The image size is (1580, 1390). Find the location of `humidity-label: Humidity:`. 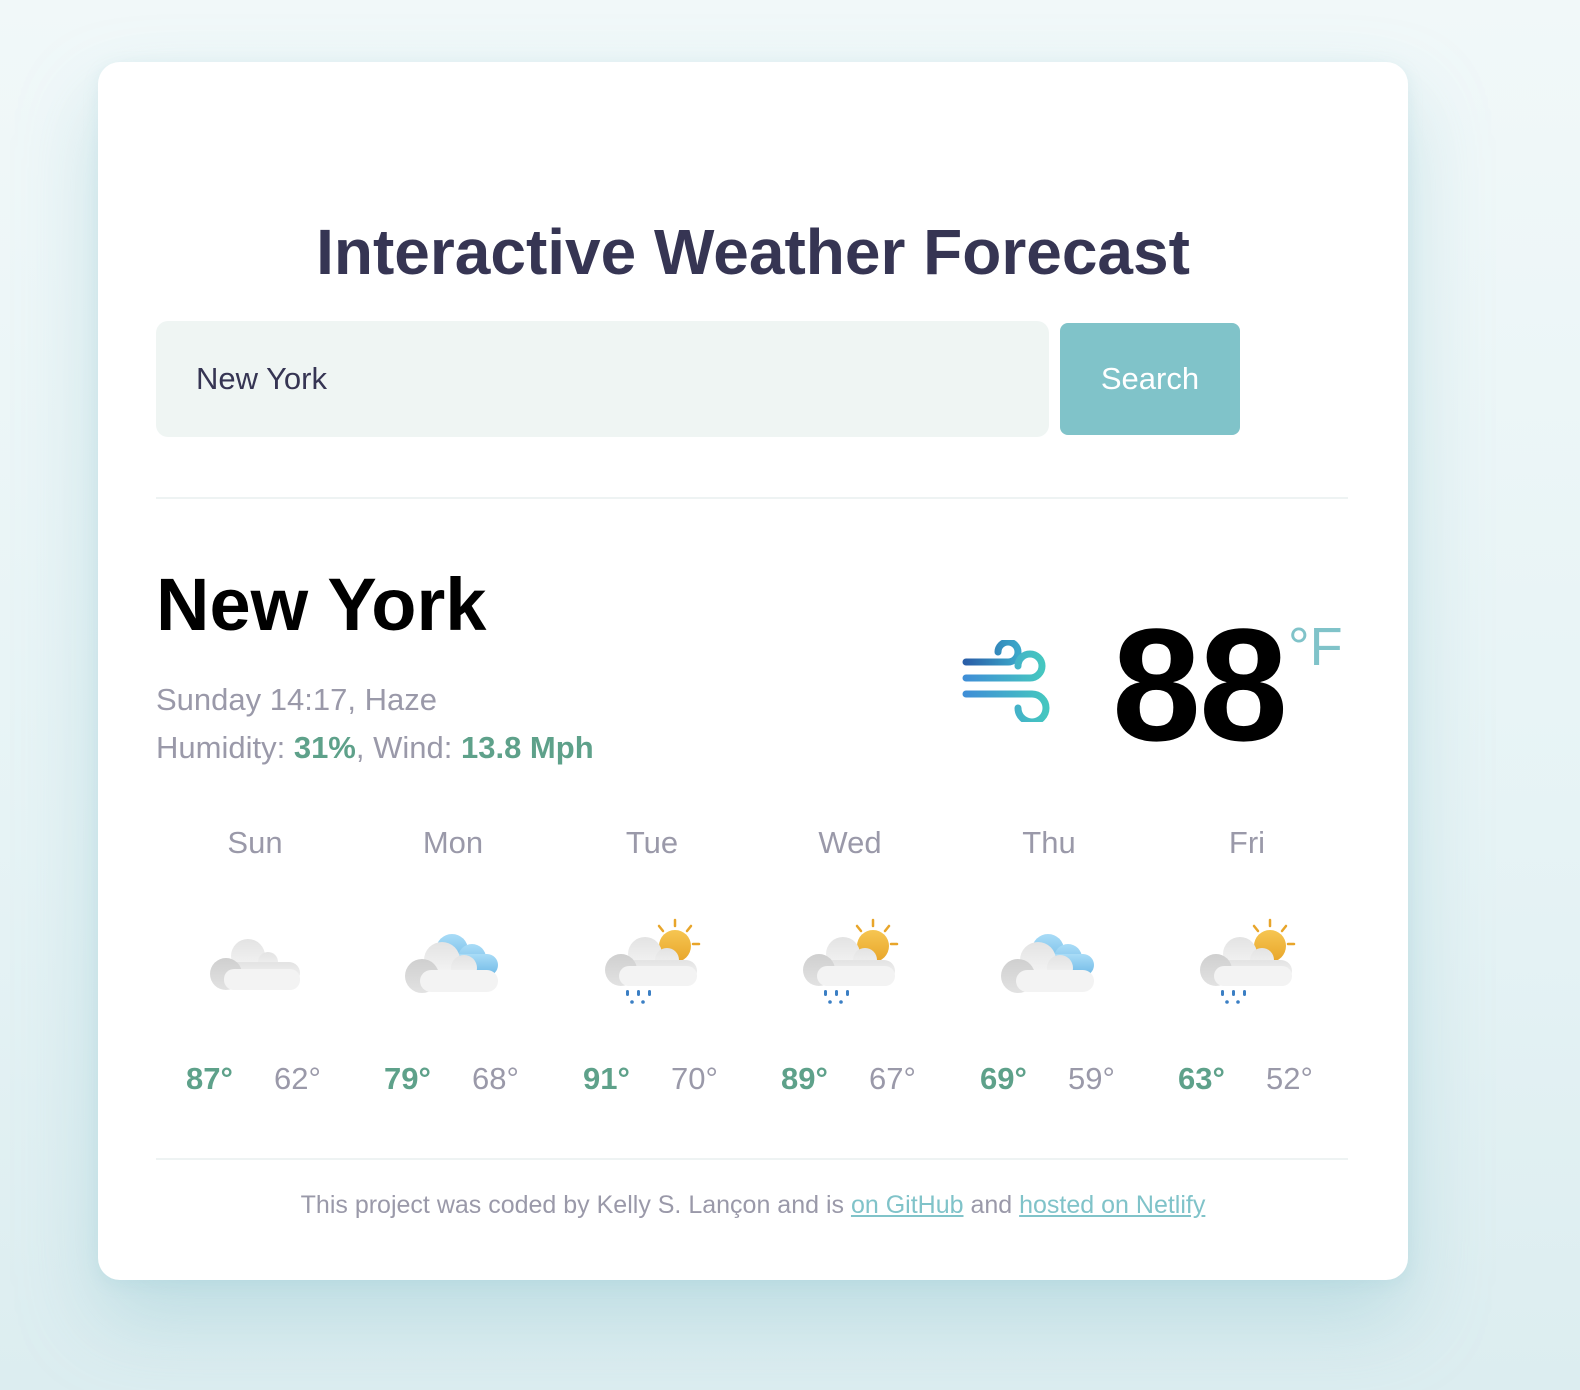

humidity-label: Humidity: is located at coordinates (221, 747).